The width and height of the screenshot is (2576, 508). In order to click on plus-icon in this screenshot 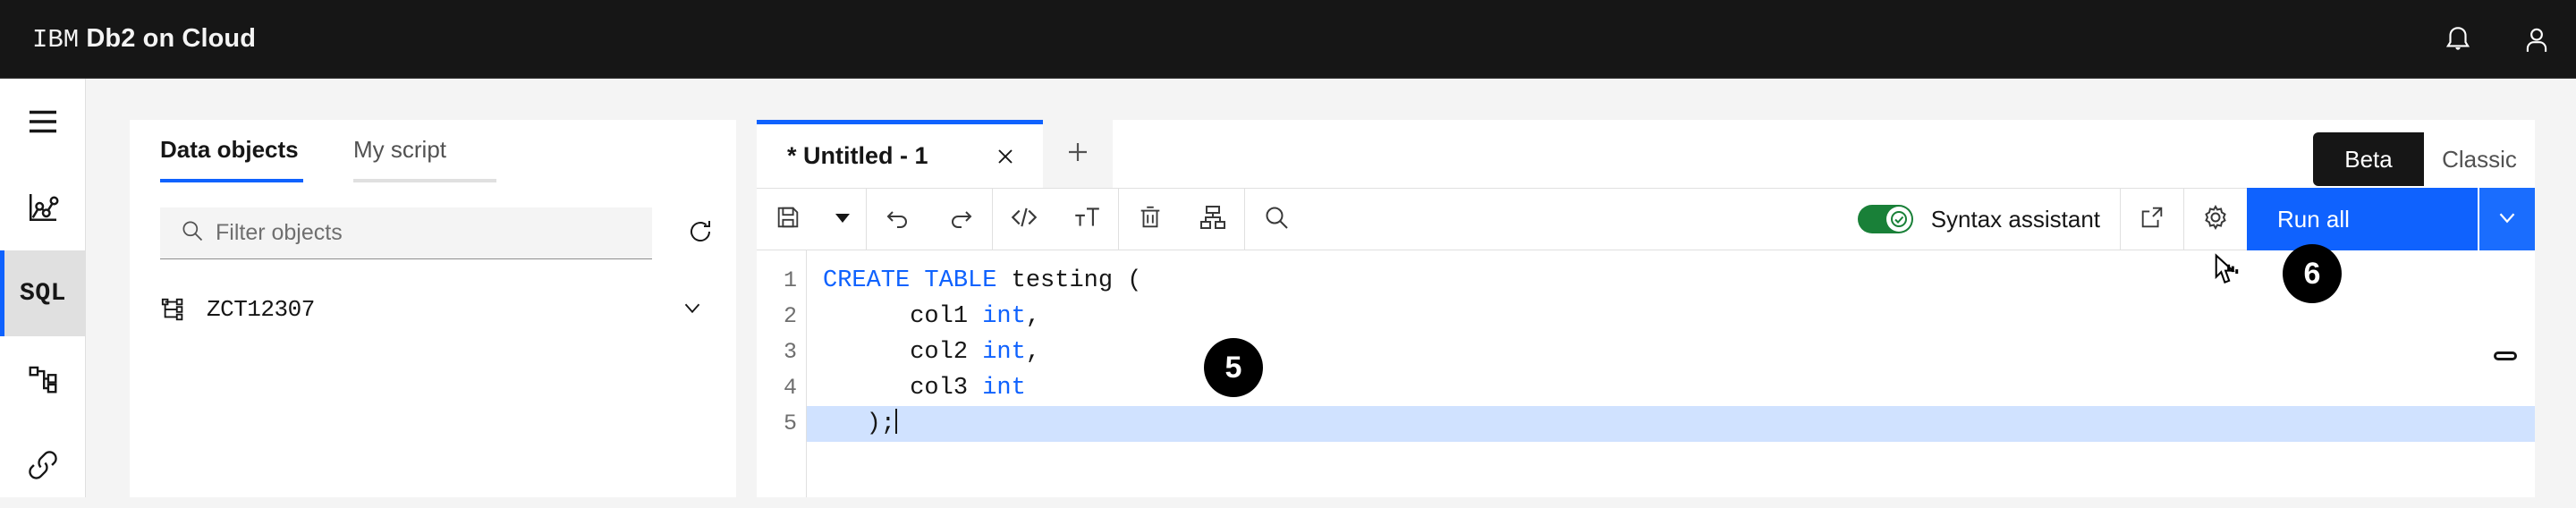, I will do `click(1077, 154)`.